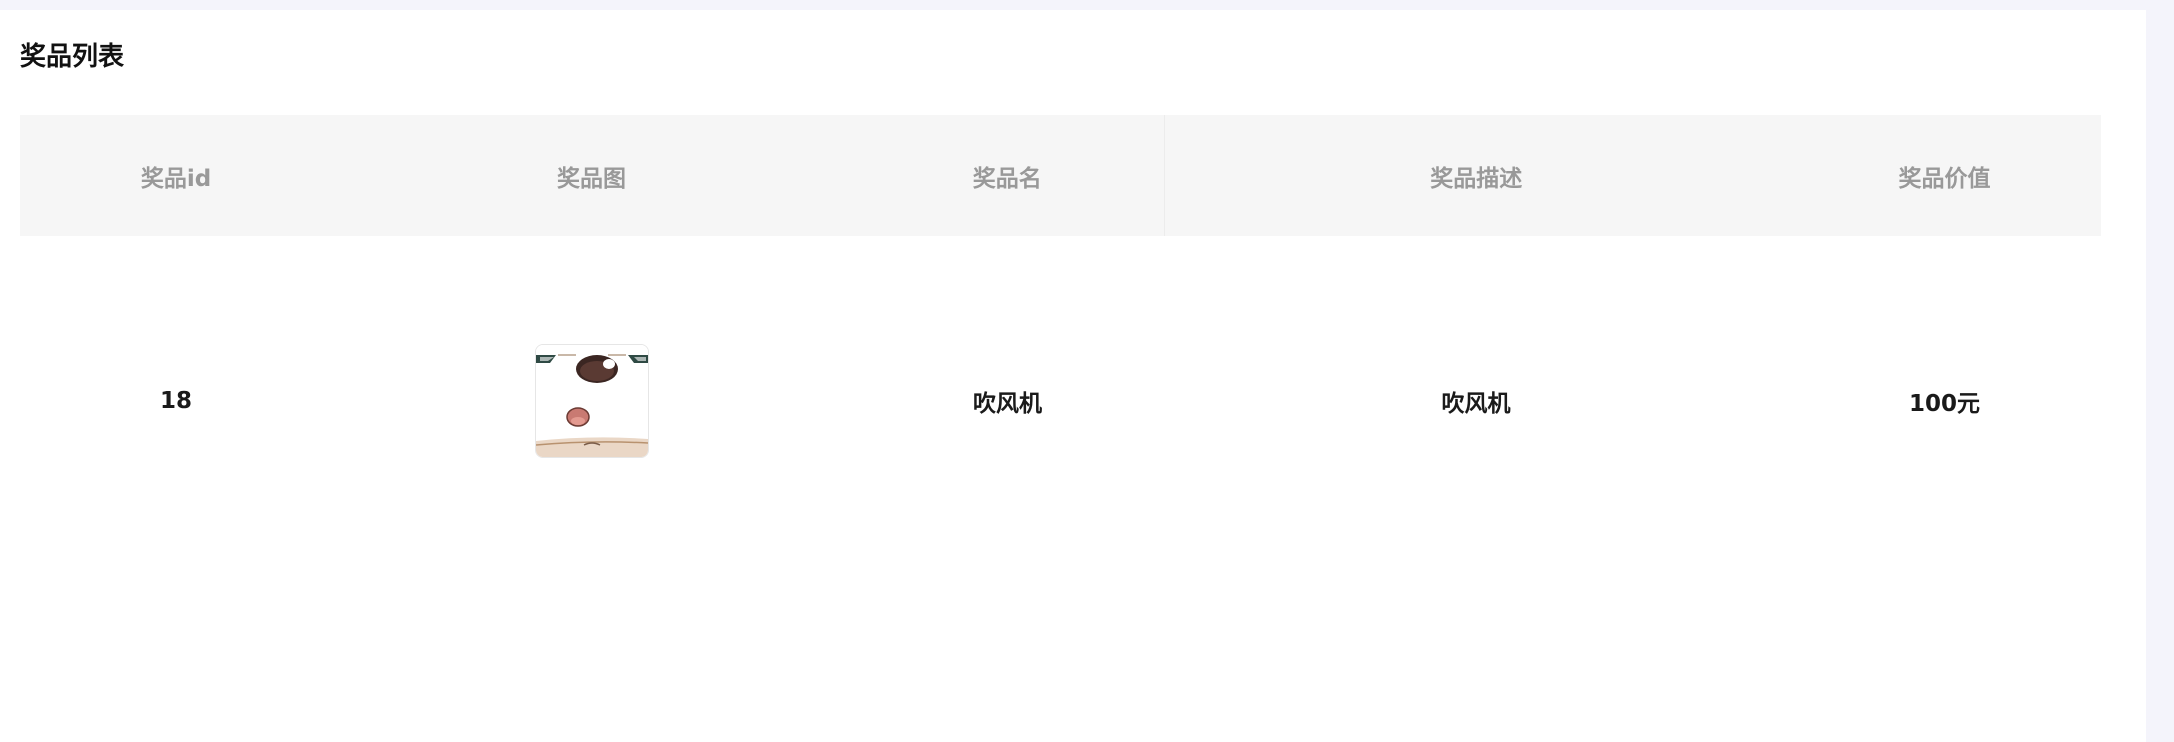 Image resolution: width=2174 pixels, height=742 pixels. I want to click on prize-picture, so click(591, 401).